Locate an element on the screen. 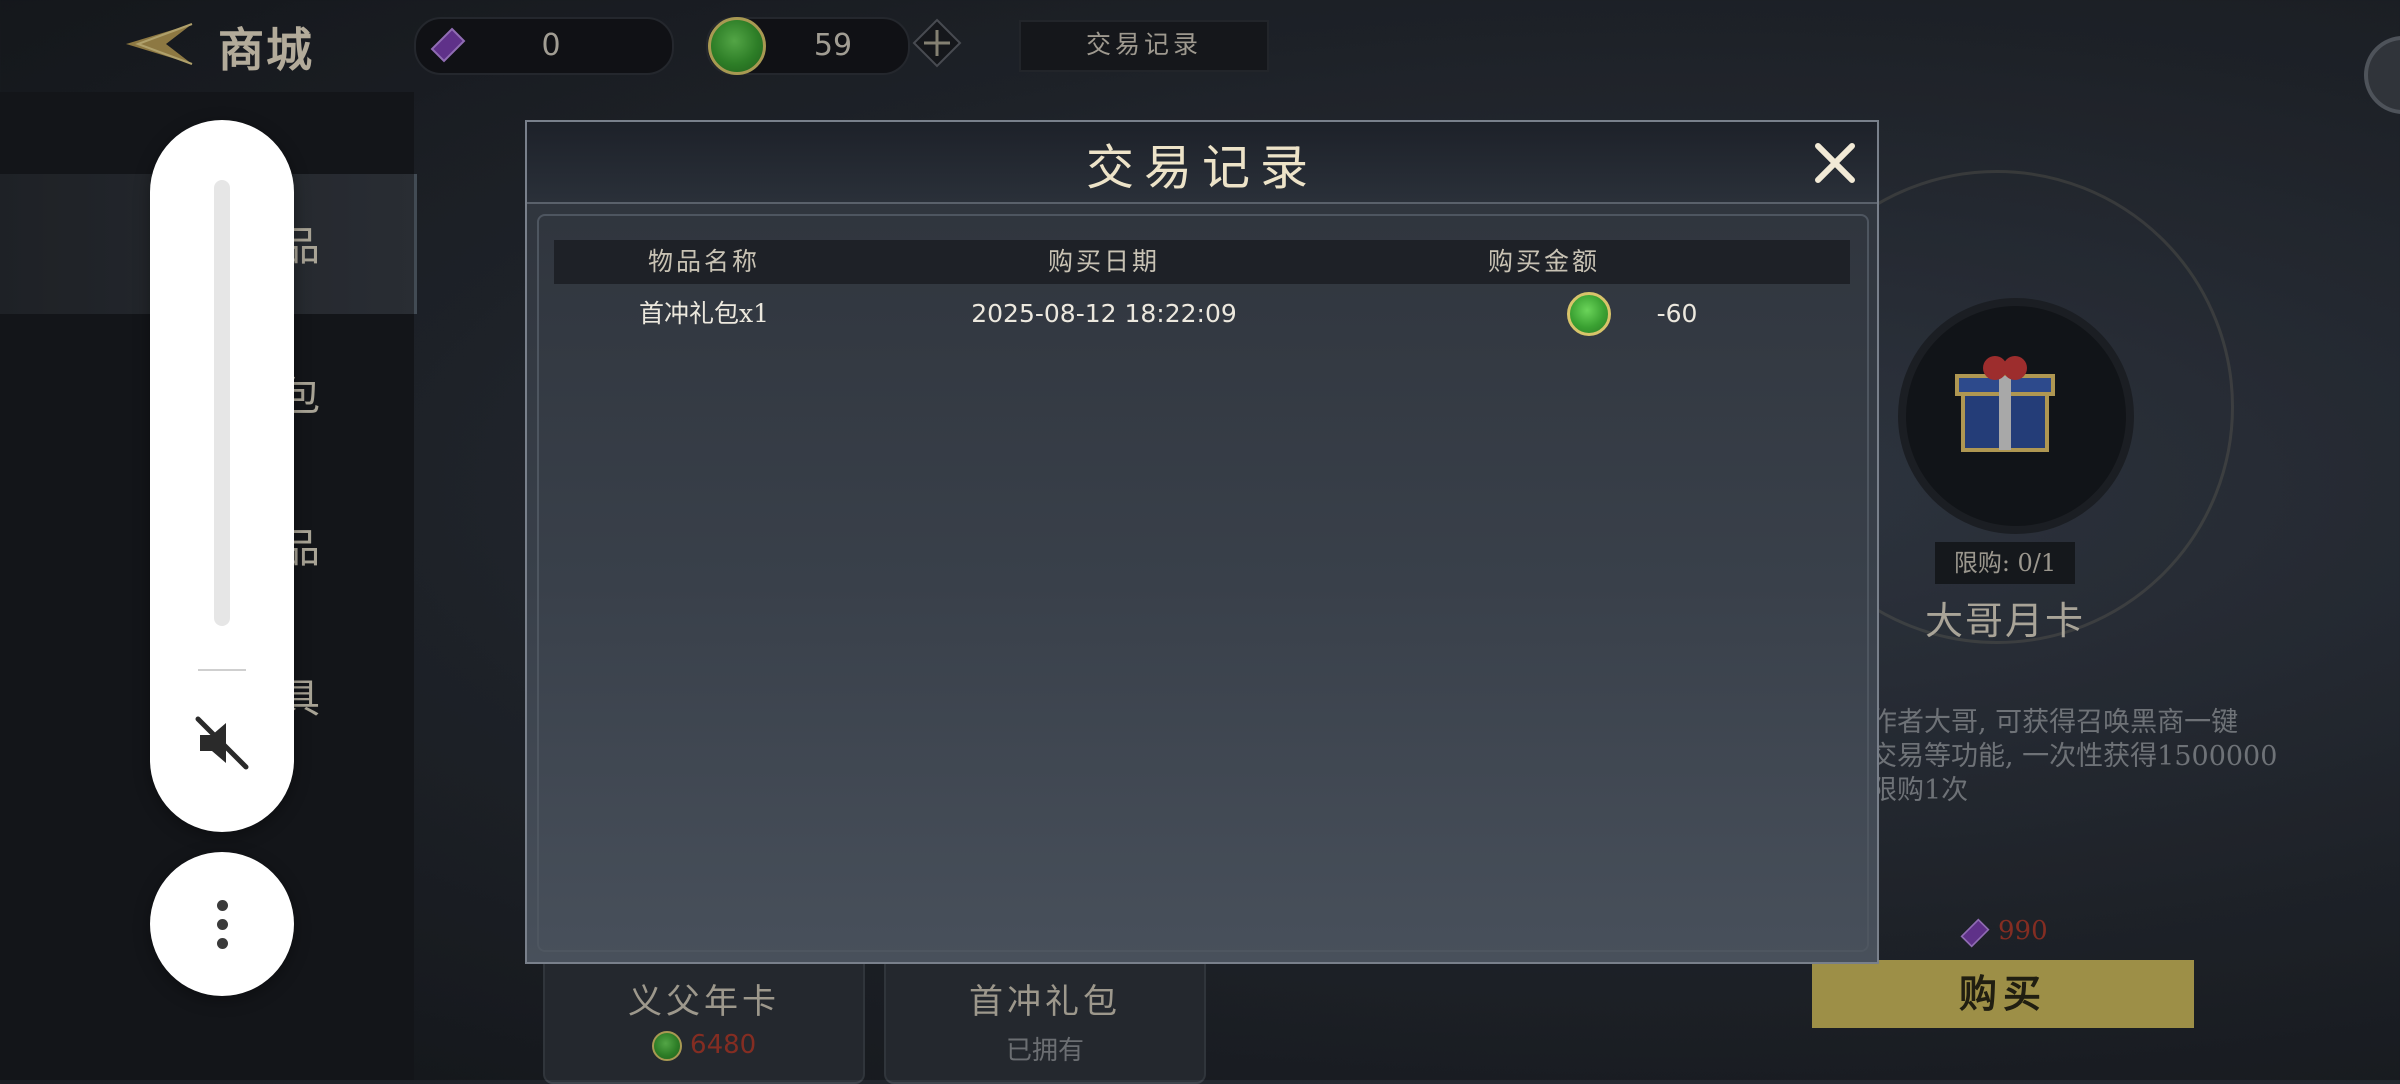  row-purchase-date: 2025-08-12 18:22:09 is located at coordinates (1104, 313).